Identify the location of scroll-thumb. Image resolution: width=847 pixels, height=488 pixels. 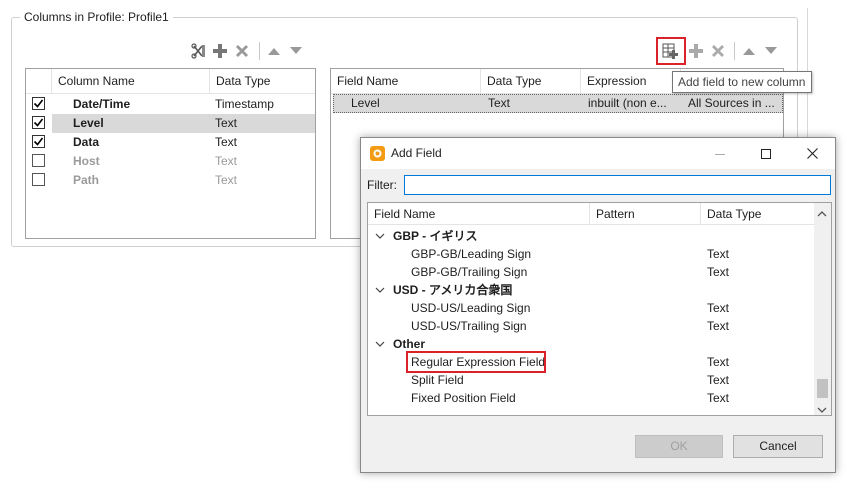
(822, 388).